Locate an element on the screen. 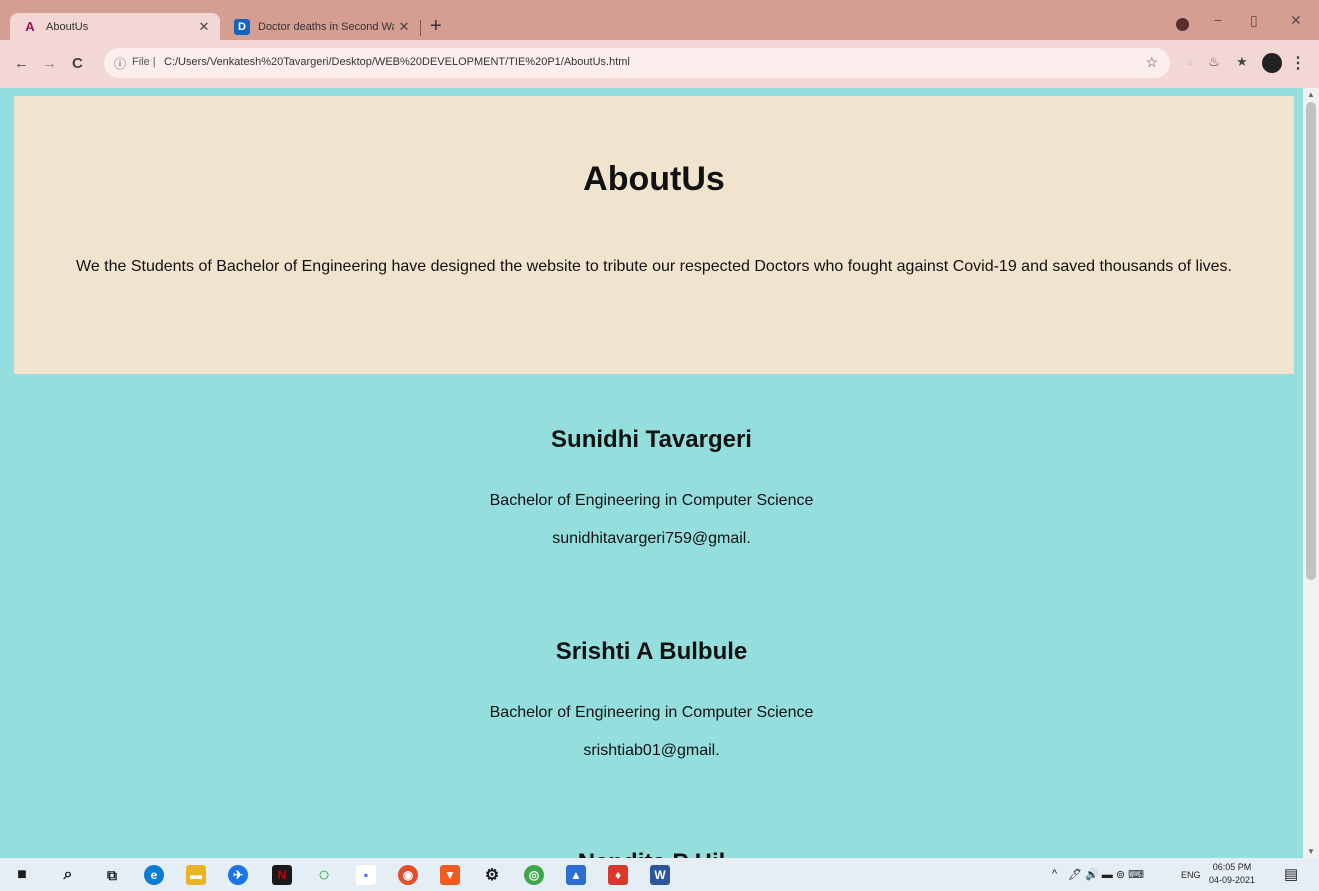  store-icon: ♦ is located at coordinates (618, 875).